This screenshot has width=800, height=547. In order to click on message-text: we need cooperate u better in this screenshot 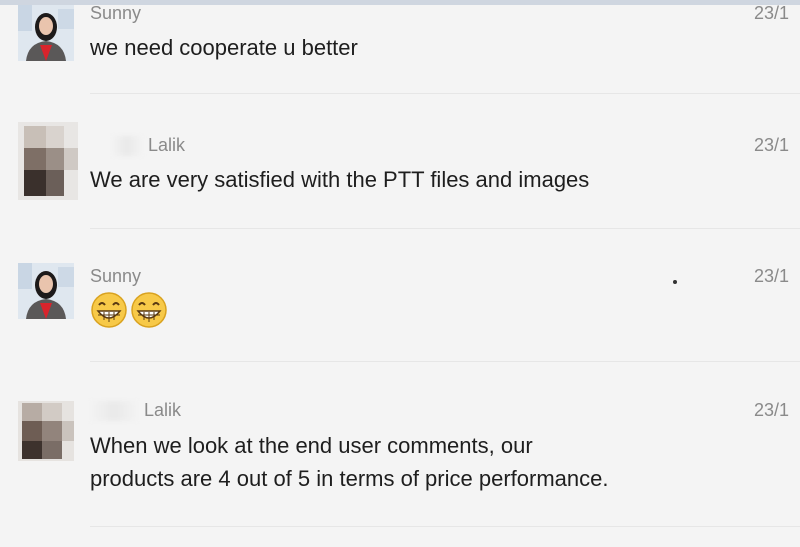, I will do `click(435, 47)`.